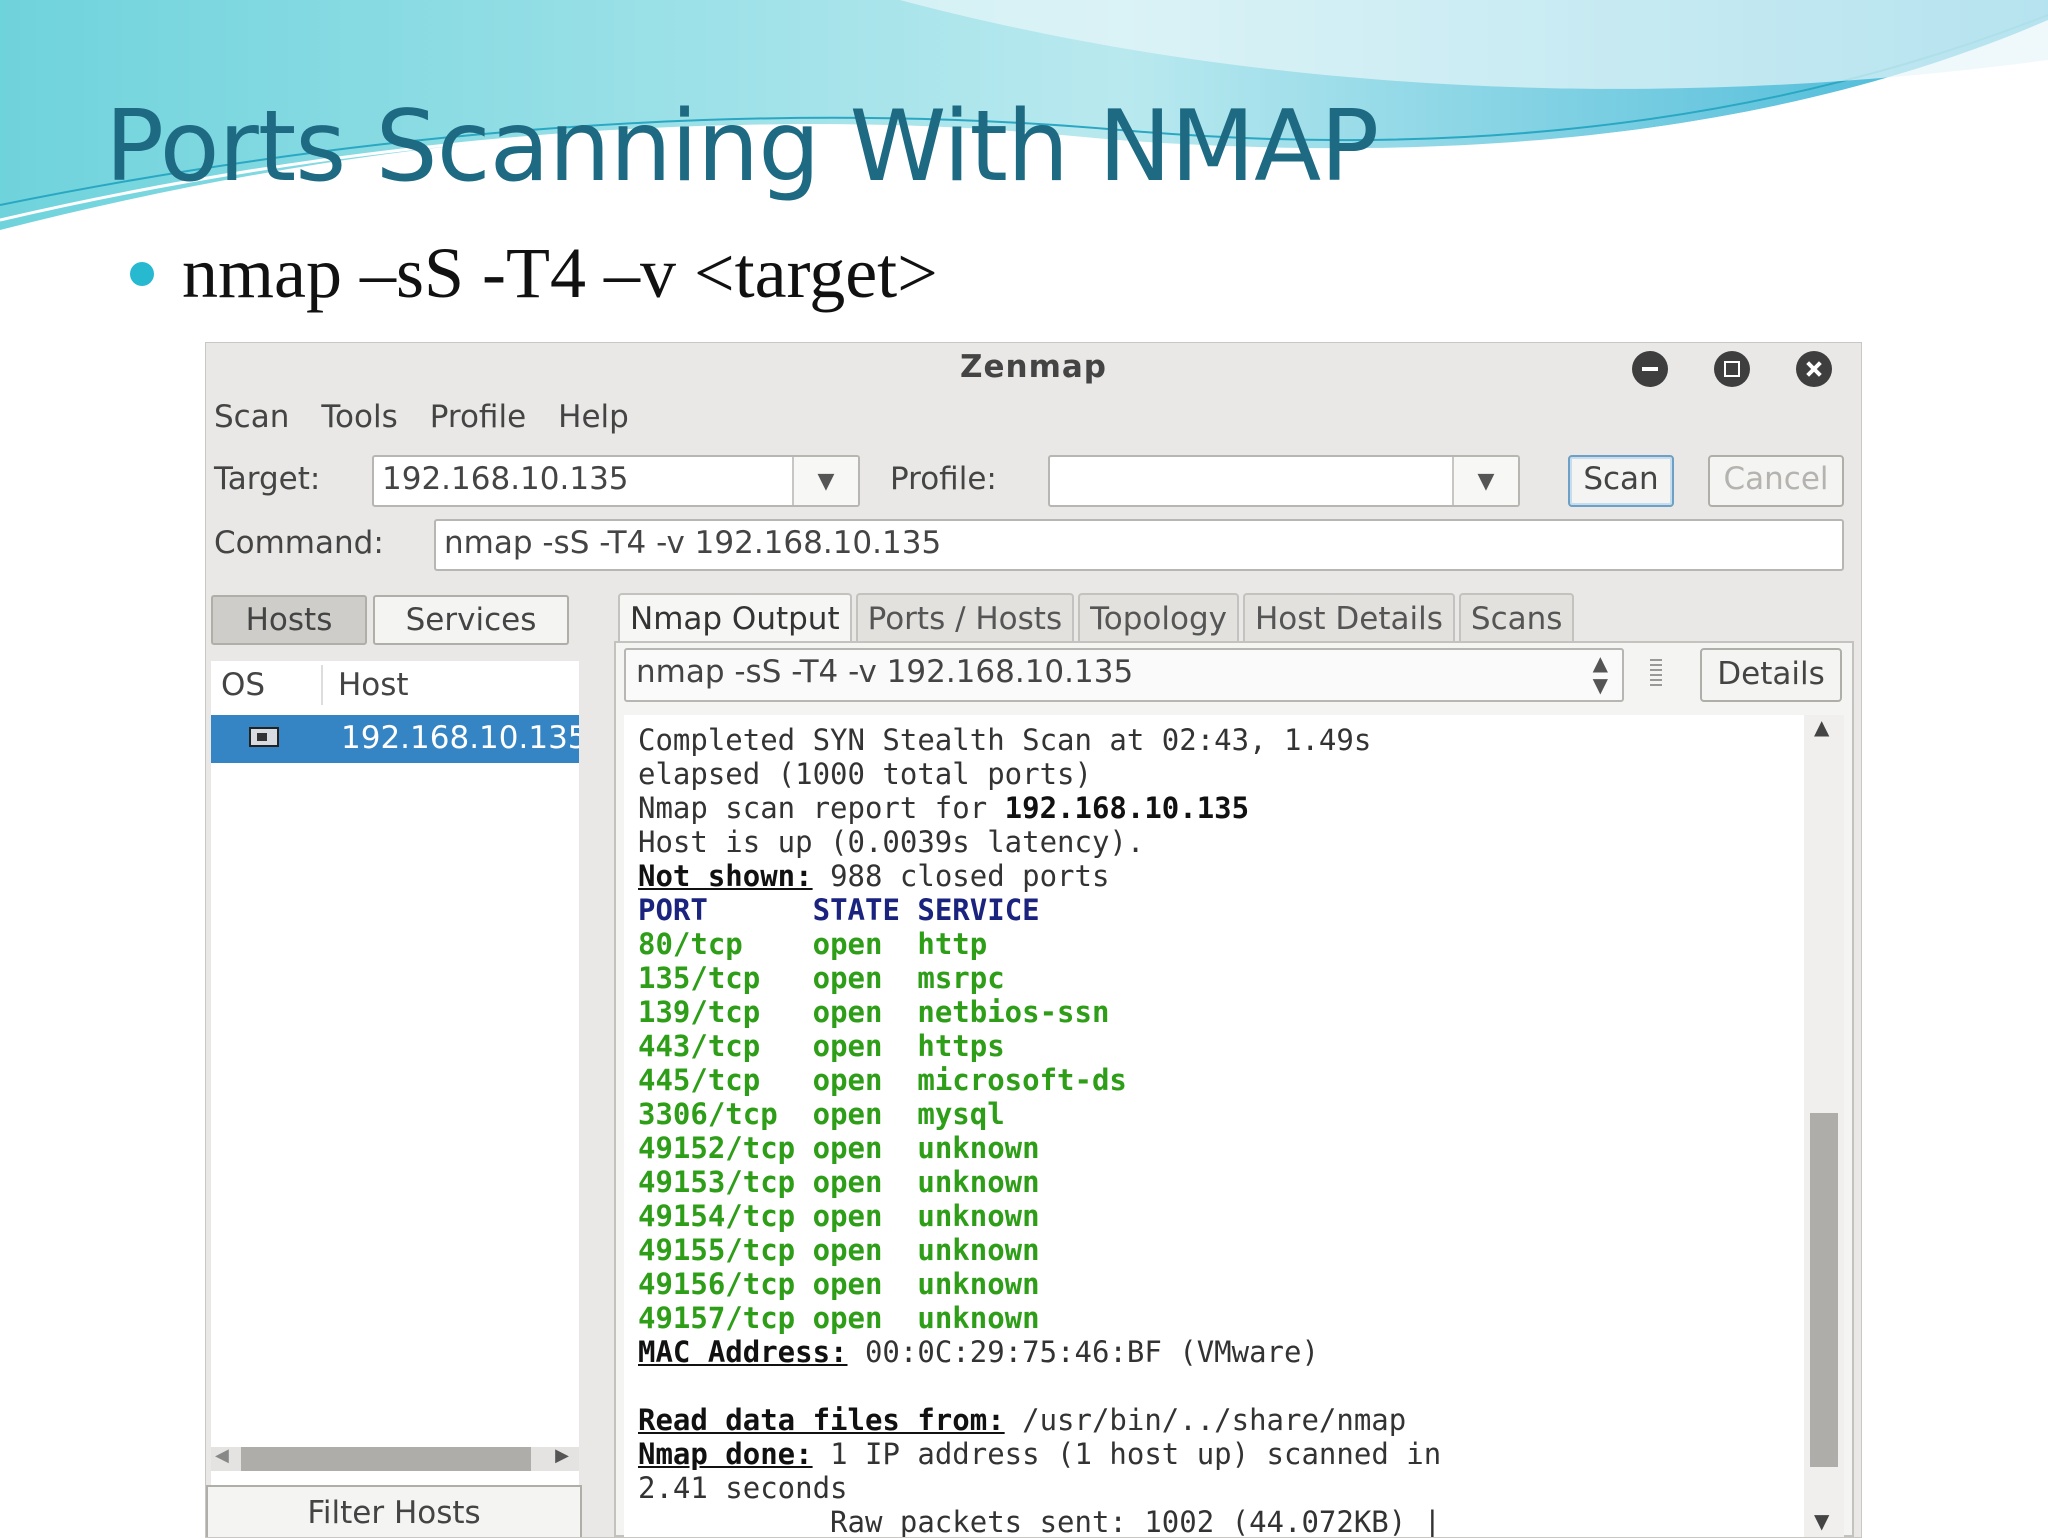  What do you see at coordinates (1013, 1012) in the screenshot?
I see `port-service: netbios-ssn` at bounding box center [1013, 1012].